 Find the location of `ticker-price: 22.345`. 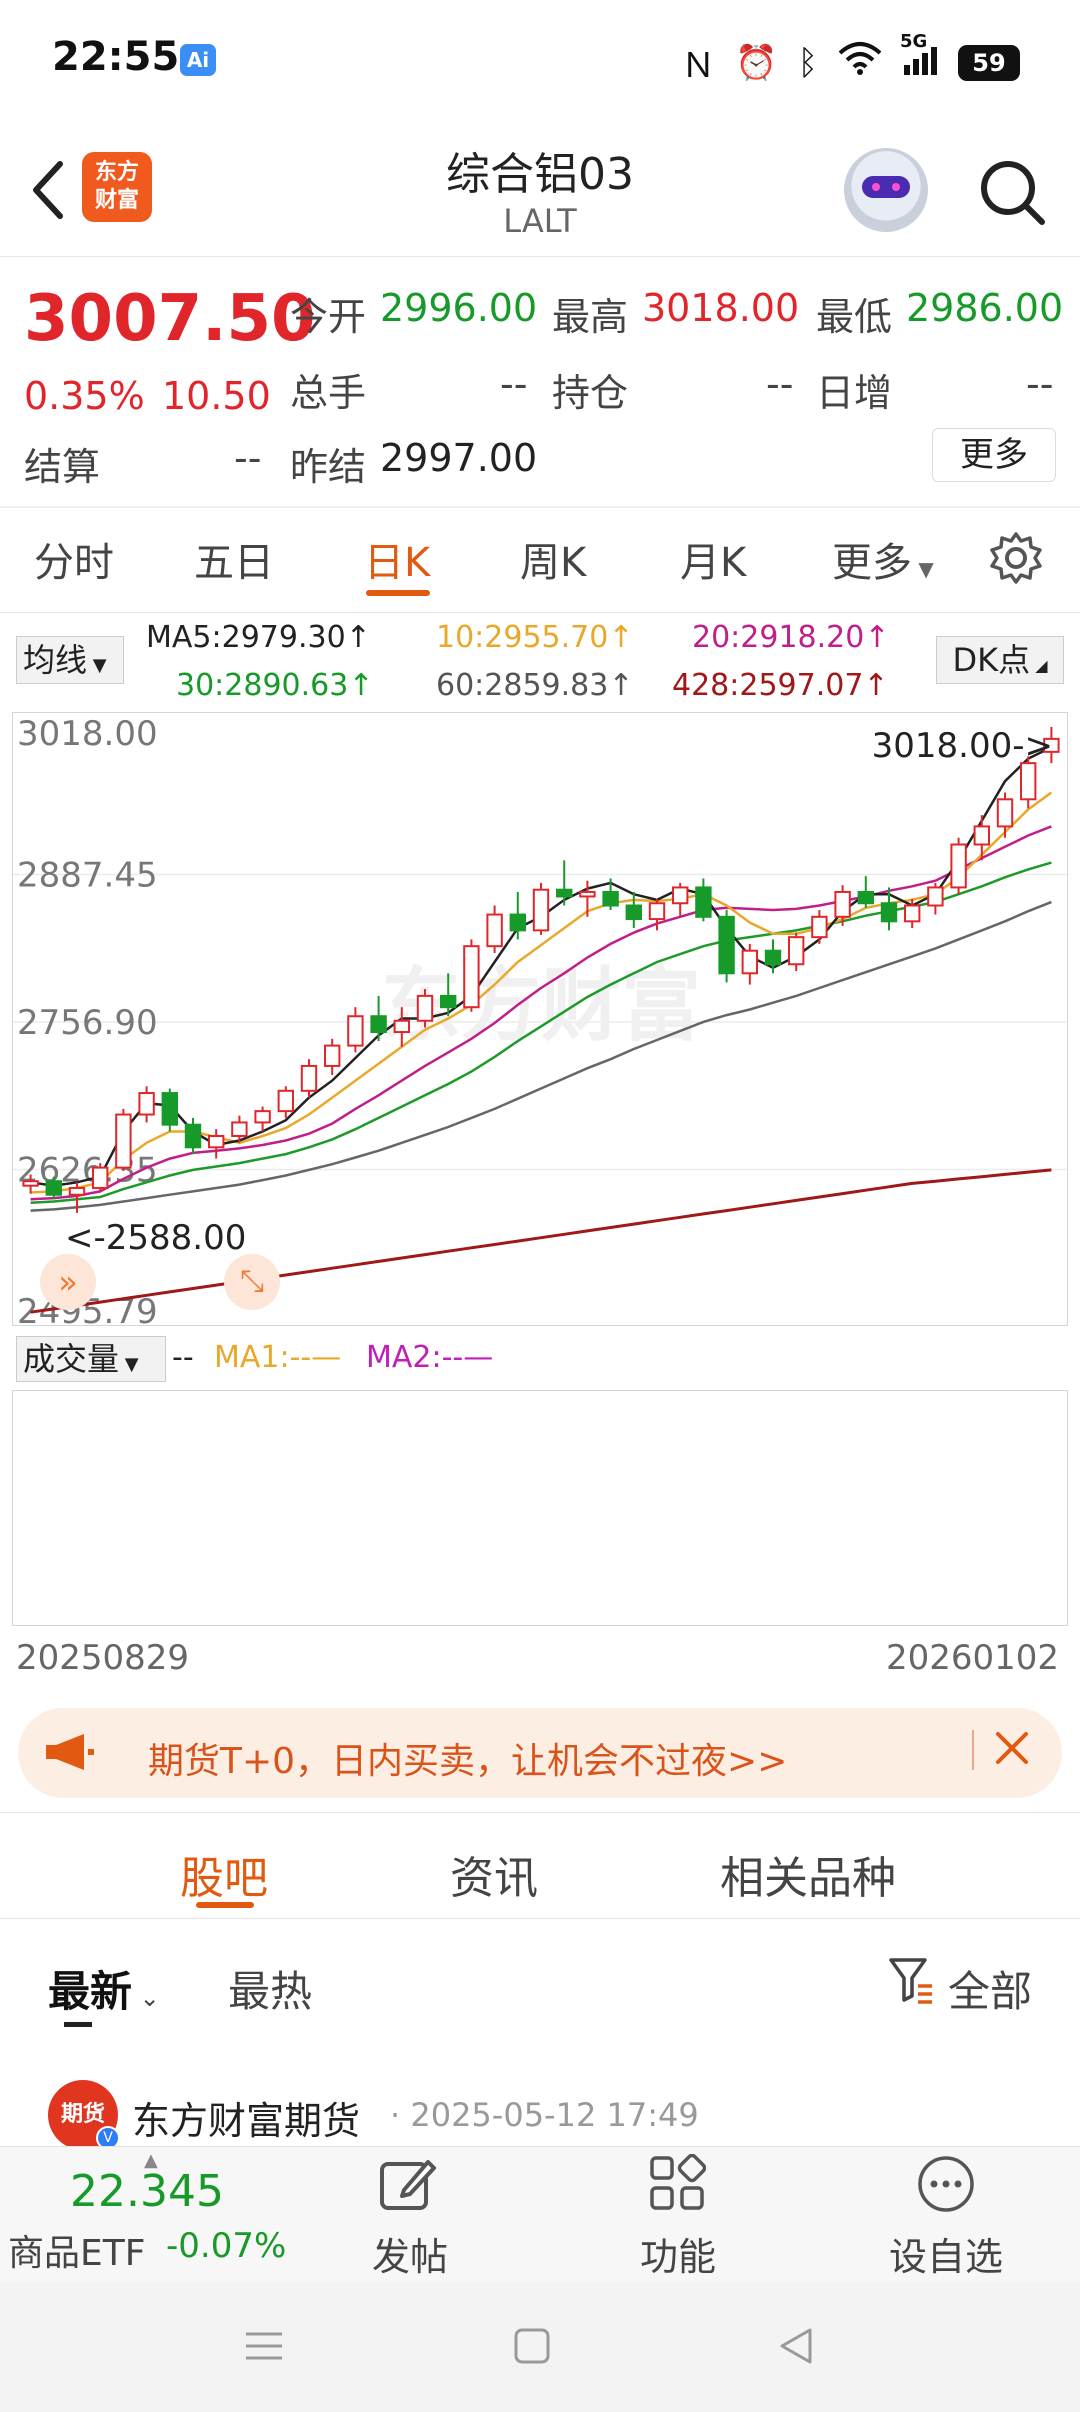

ticker-price: 22.345 is located at coordinates (147, 2191).